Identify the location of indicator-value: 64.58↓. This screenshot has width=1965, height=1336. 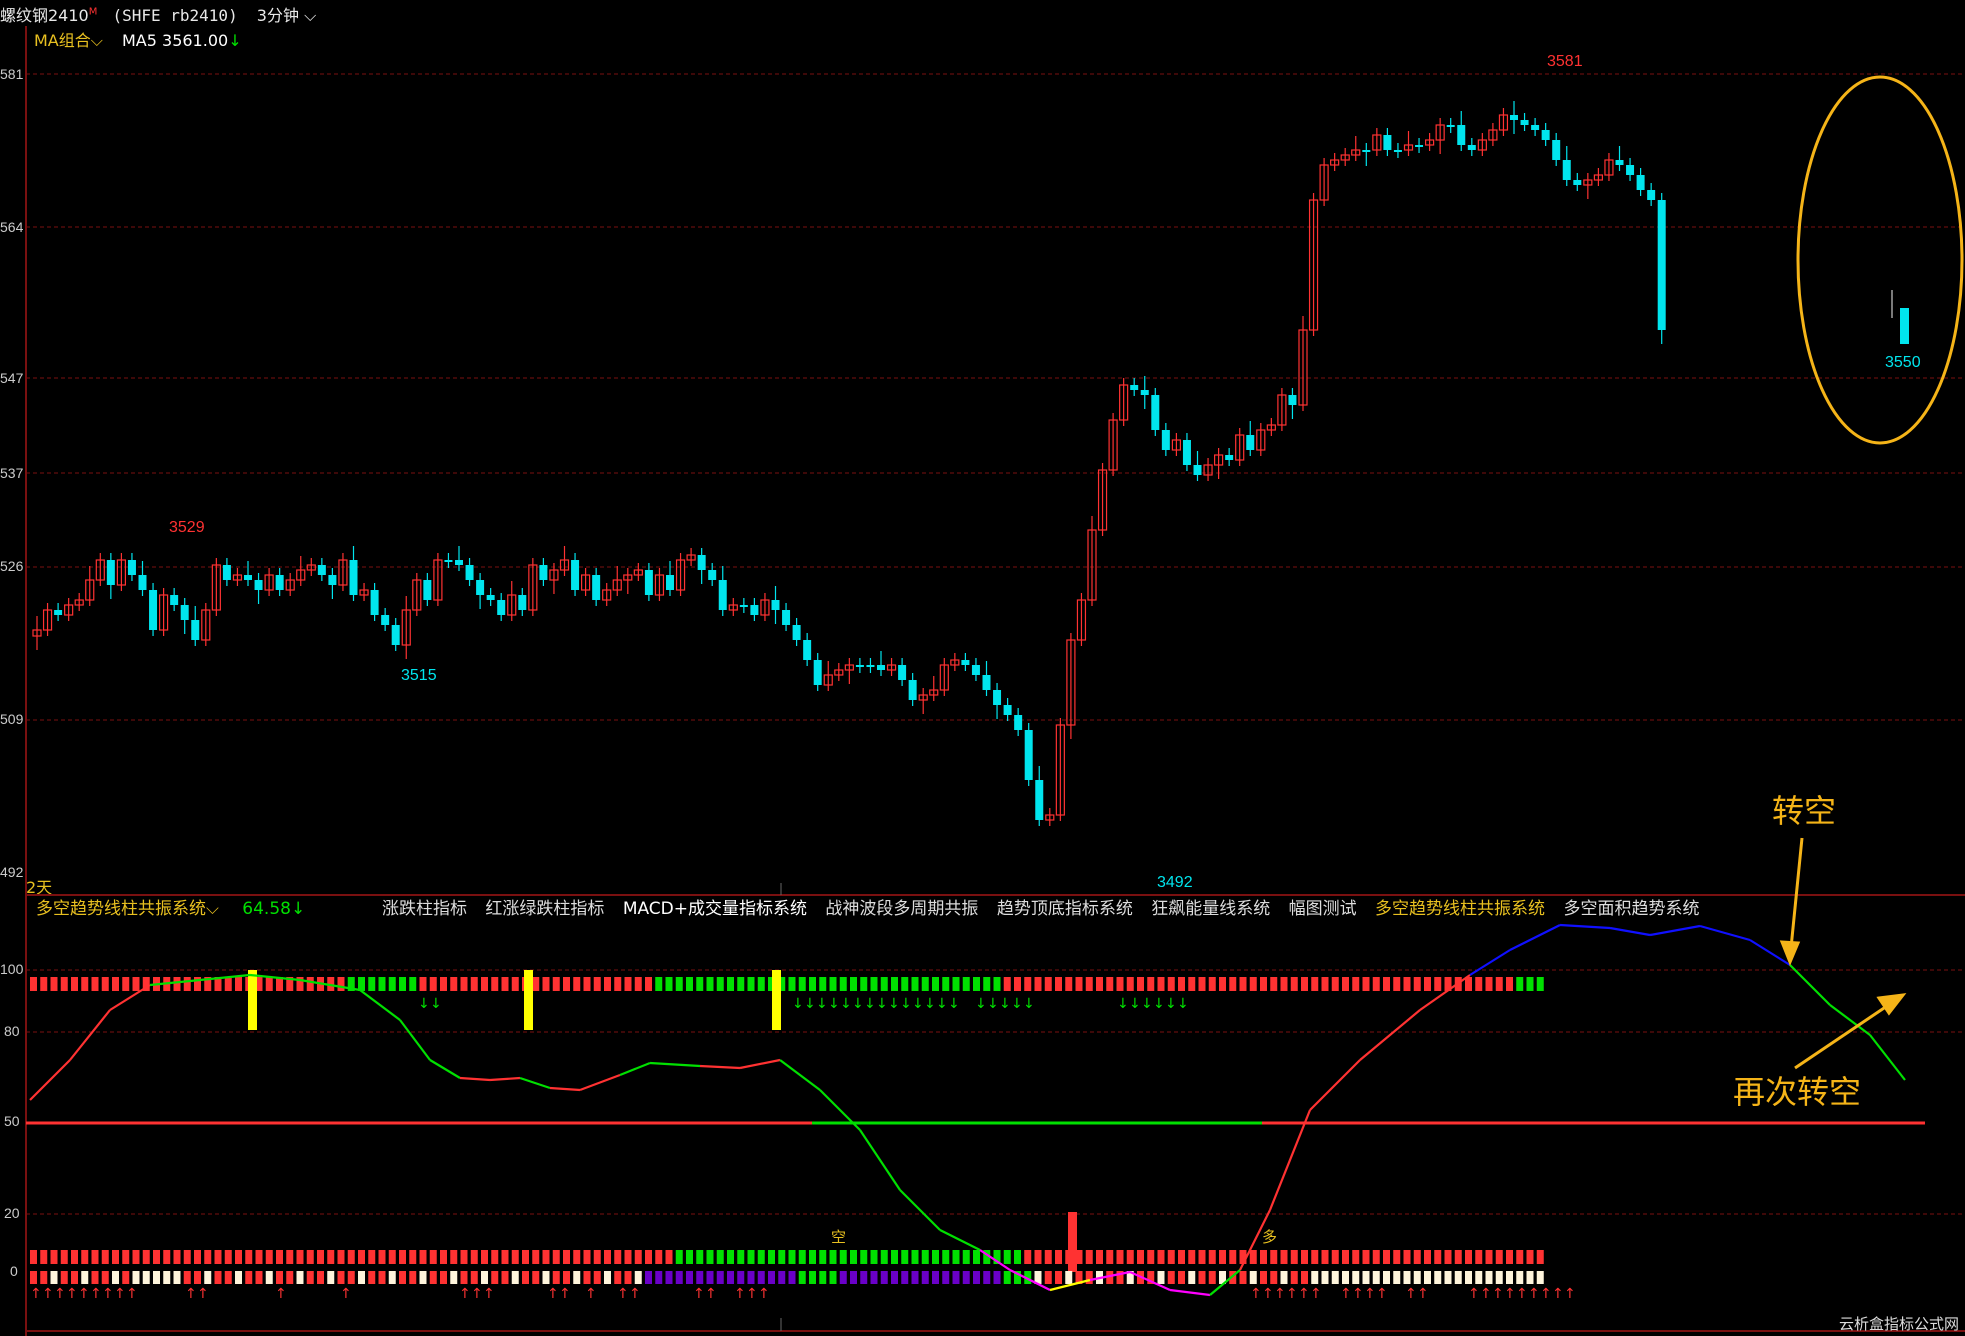
(274, 909).